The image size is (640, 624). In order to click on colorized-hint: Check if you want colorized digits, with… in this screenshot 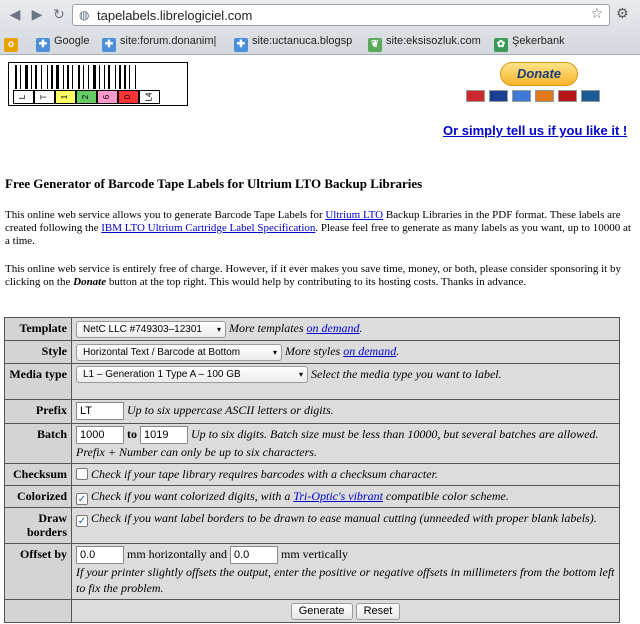, I will do `click(192, 495)`.